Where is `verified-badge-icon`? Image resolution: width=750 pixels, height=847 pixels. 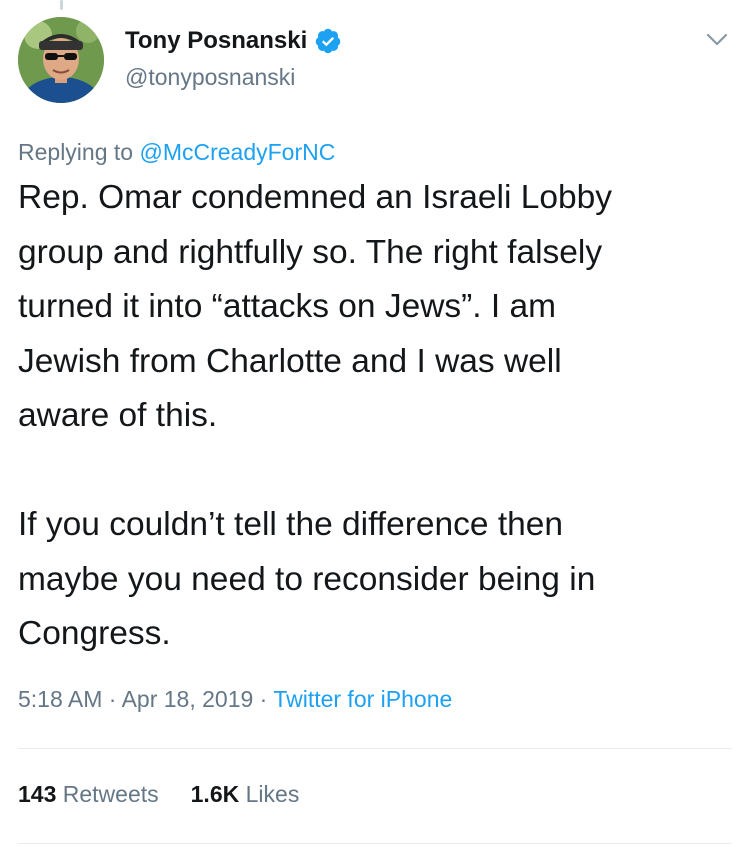
verified-badge-icon is located at coordinates (328, 41).